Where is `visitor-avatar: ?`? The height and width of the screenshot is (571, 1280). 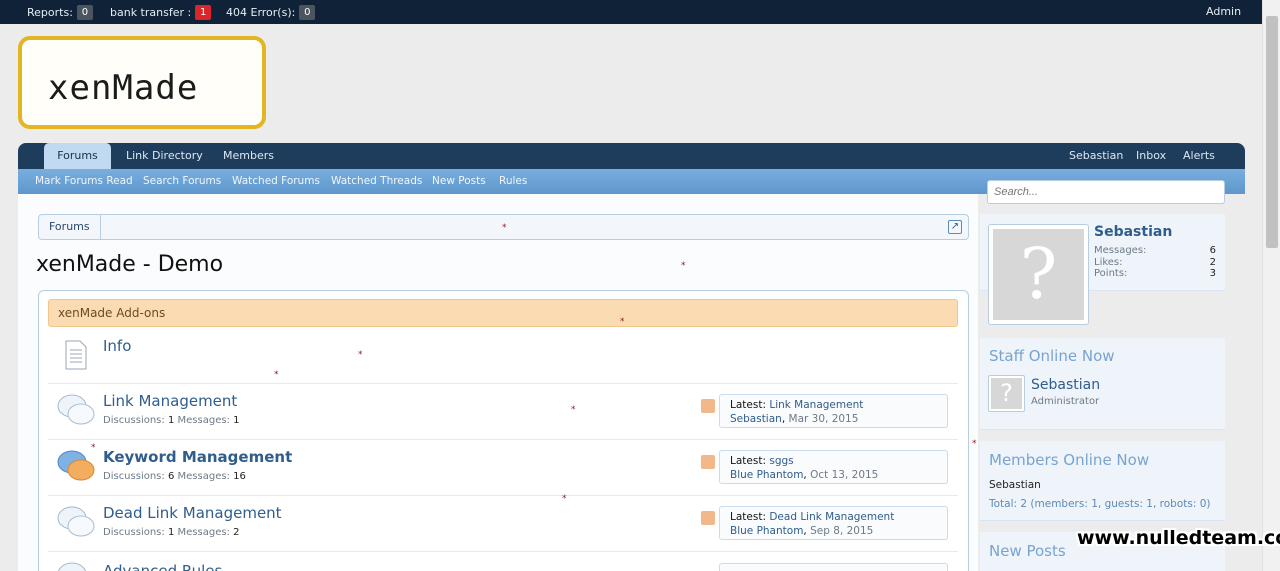 visitor-avatar: ? is located at coordinates (1038, 274).